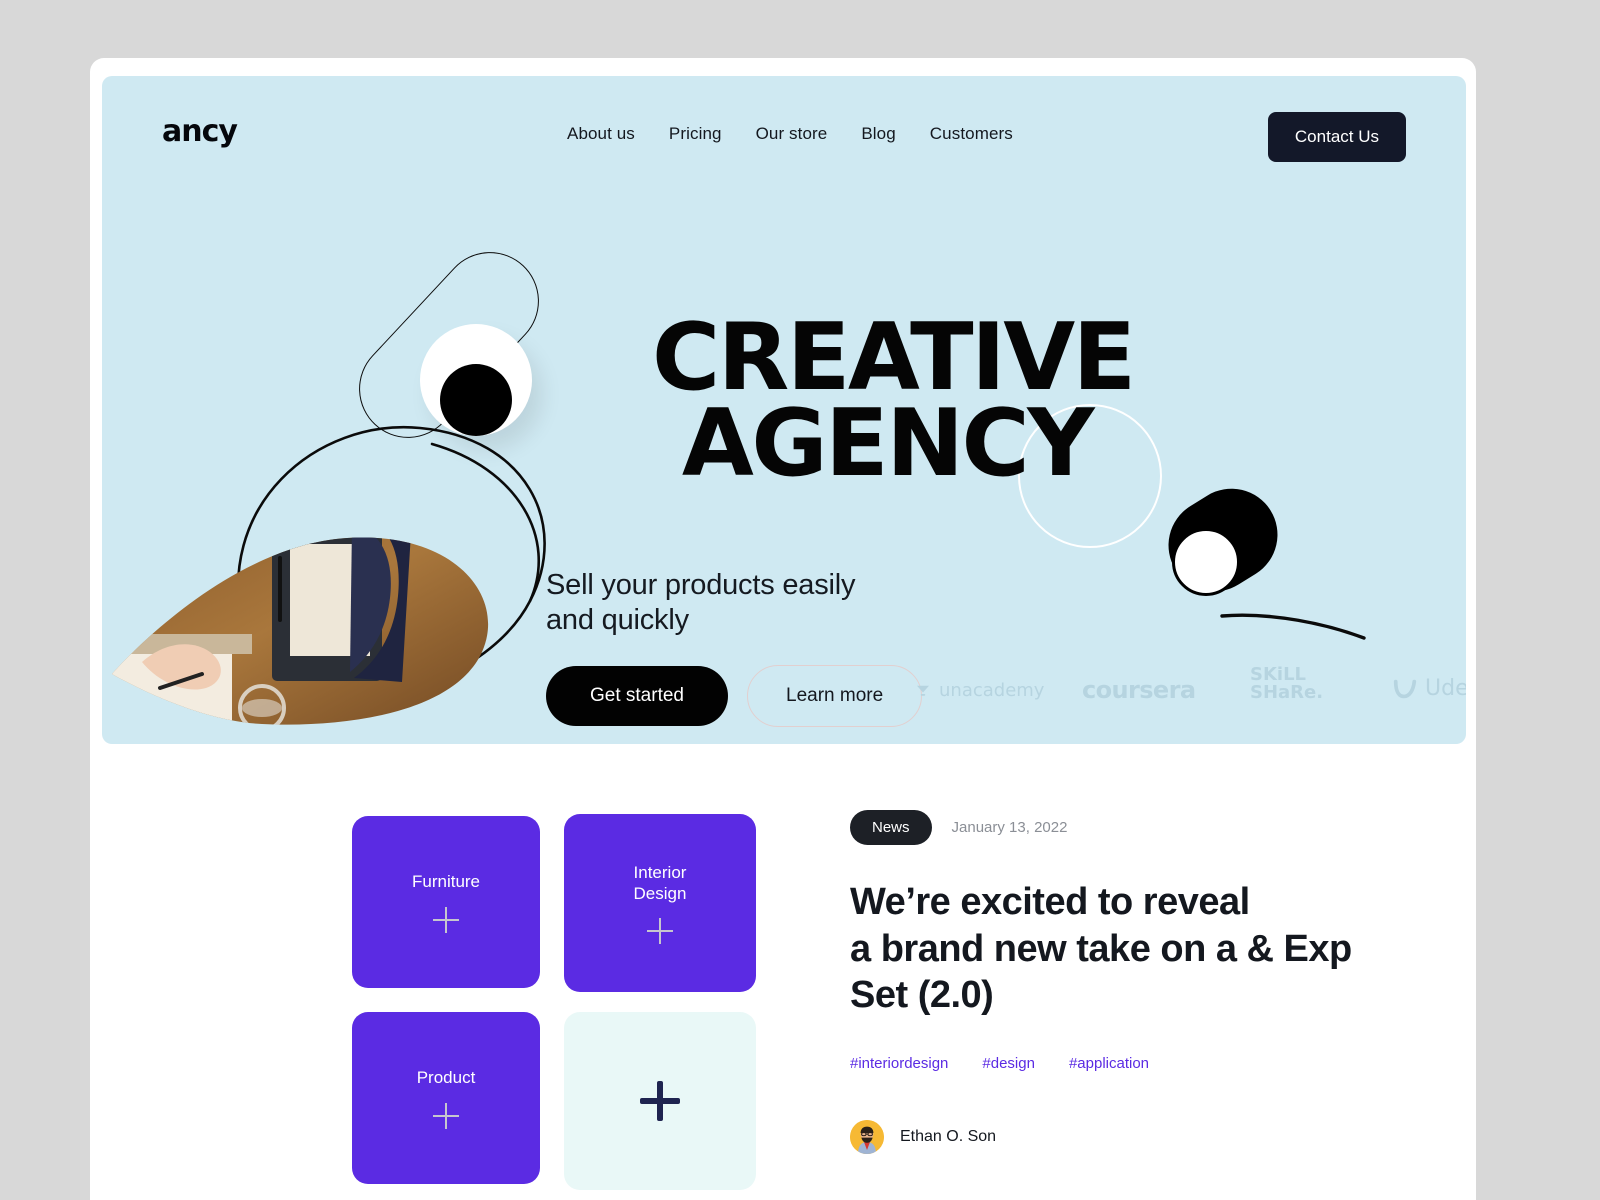  I want to click on black-spiral-line-tail, so click(485, 522).